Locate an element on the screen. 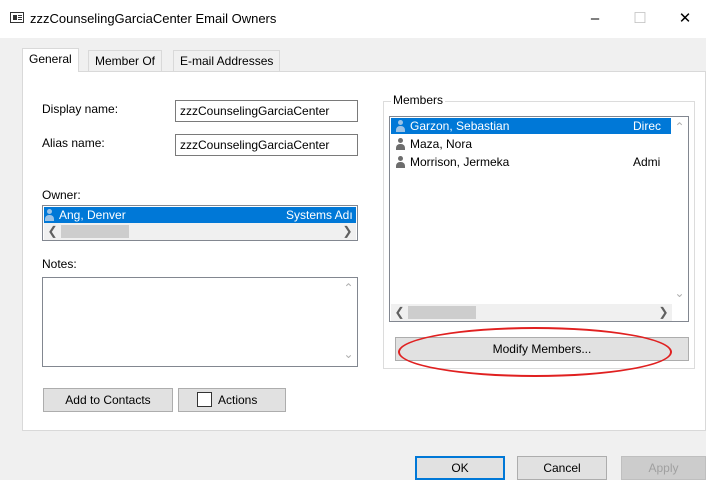 Image resolution: width=706 pixels, height=480 pixels. member-row: Garzon, Sebastian Direc is located at coordinates (532, 126).